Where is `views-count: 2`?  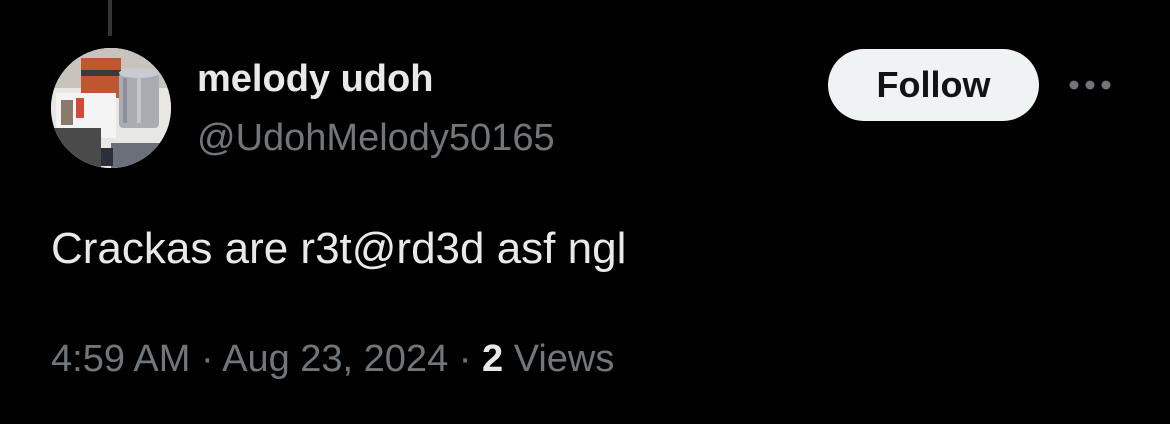
views-count: 2 is located at coordinates (492, 359).